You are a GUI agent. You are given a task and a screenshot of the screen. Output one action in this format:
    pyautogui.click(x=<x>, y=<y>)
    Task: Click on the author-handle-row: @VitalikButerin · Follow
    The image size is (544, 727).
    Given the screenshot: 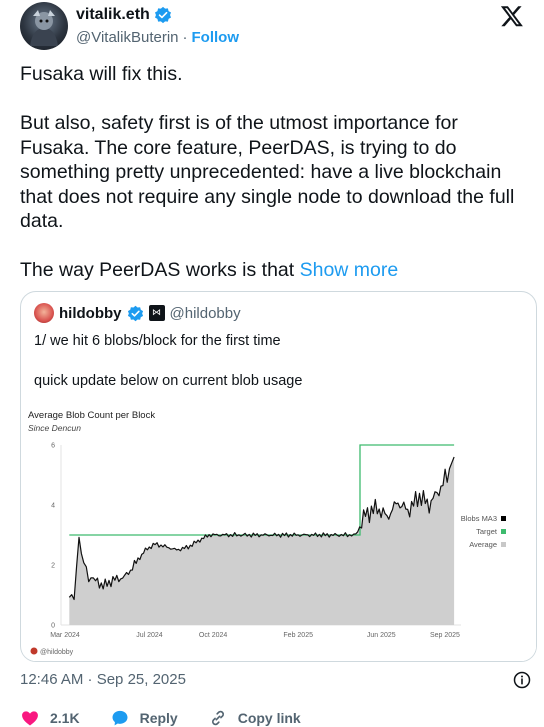 What is the action you would take?
    pyautogui.click(x=157, y=37)
    